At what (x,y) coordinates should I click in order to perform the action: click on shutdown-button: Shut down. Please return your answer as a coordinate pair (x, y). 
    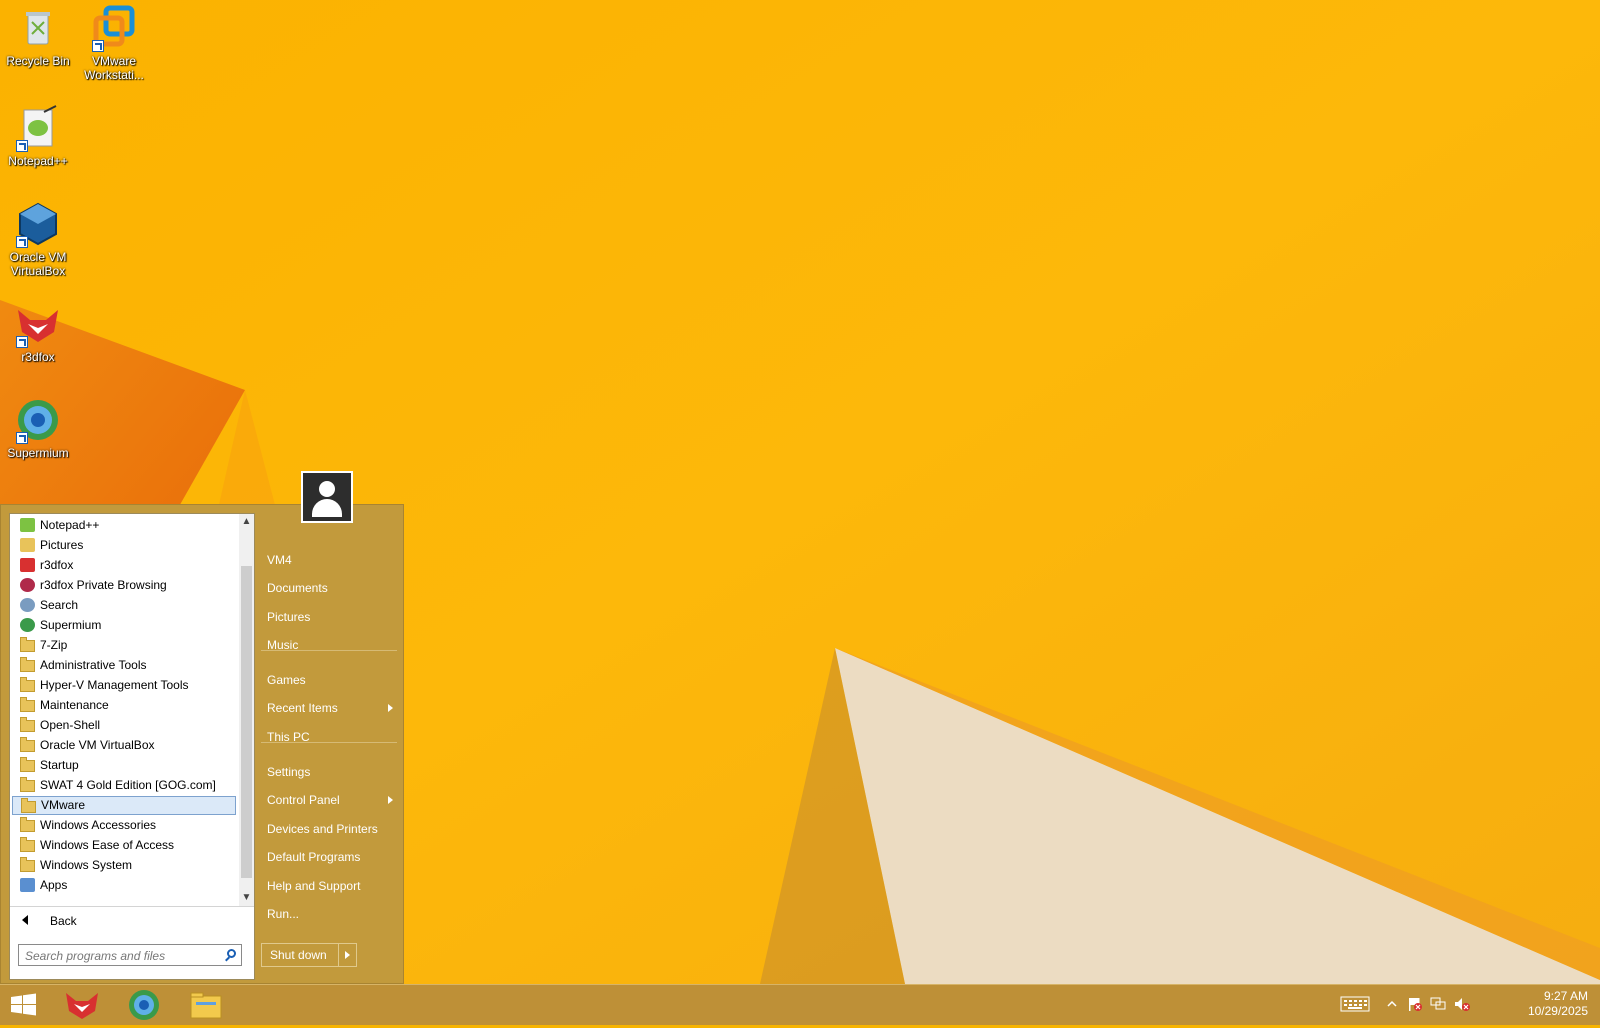
    Looking at the image, I should click on (309, 955).